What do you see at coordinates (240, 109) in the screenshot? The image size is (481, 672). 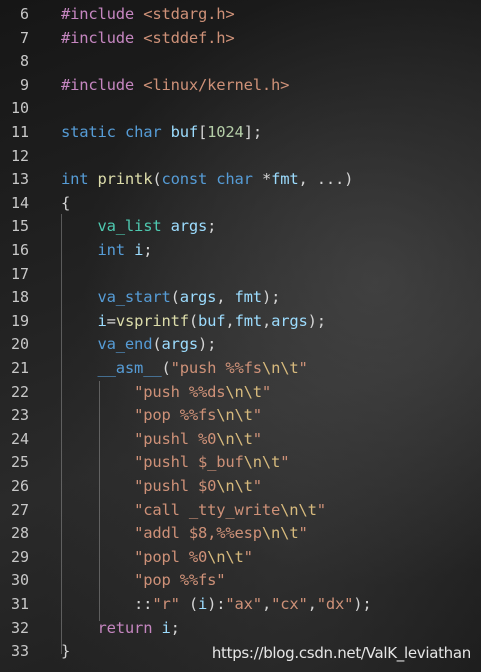 I see `code-line: 10` at bounding box center [240, 109].